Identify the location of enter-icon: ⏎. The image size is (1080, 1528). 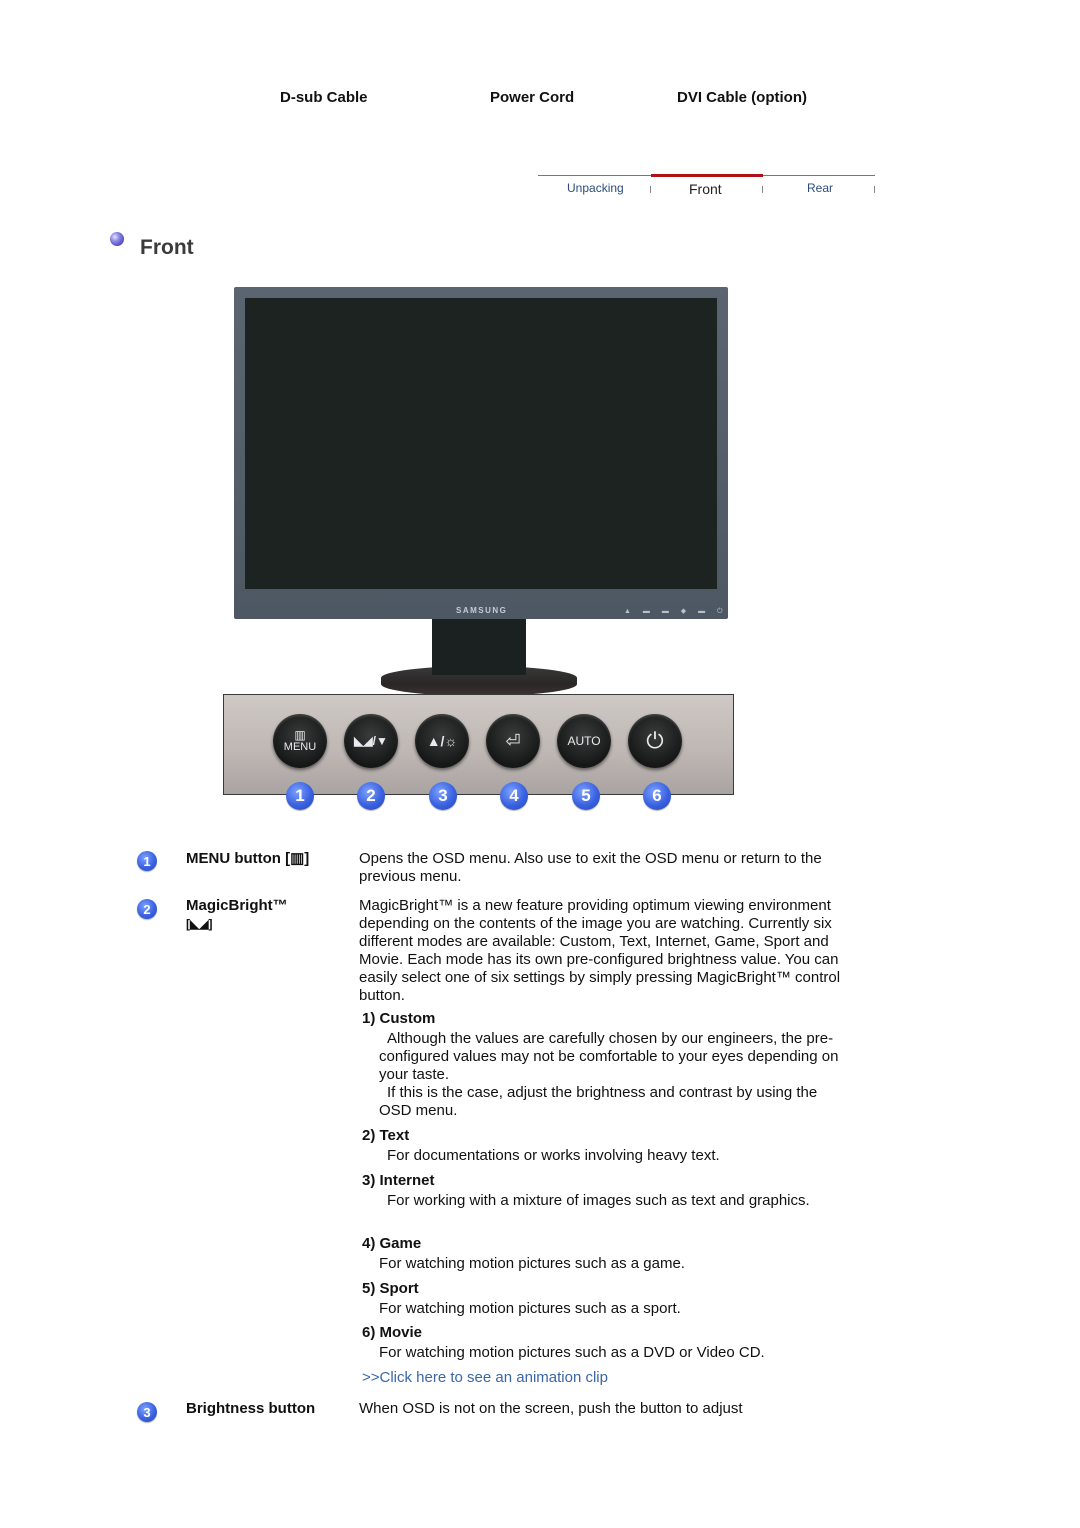
(513, 740).